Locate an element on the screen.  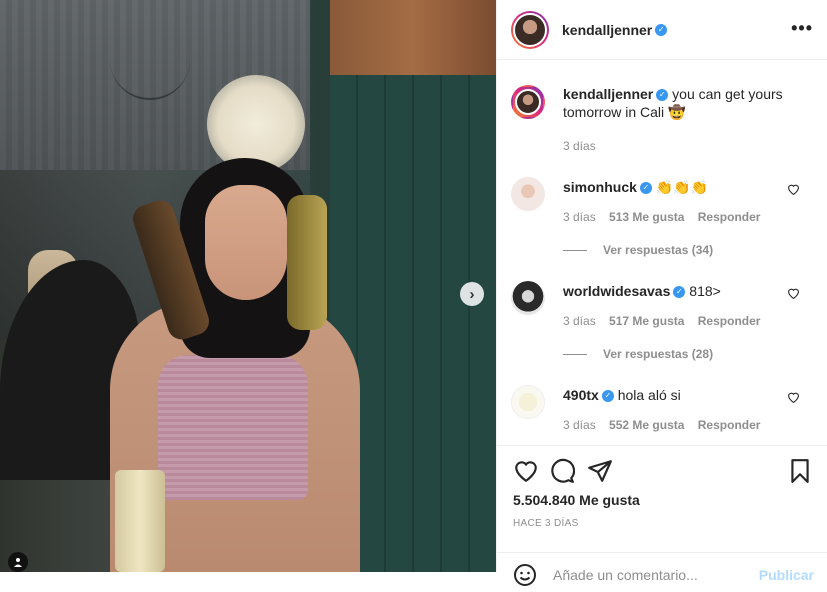
action-icons-row is located at coordinates (663, 471).